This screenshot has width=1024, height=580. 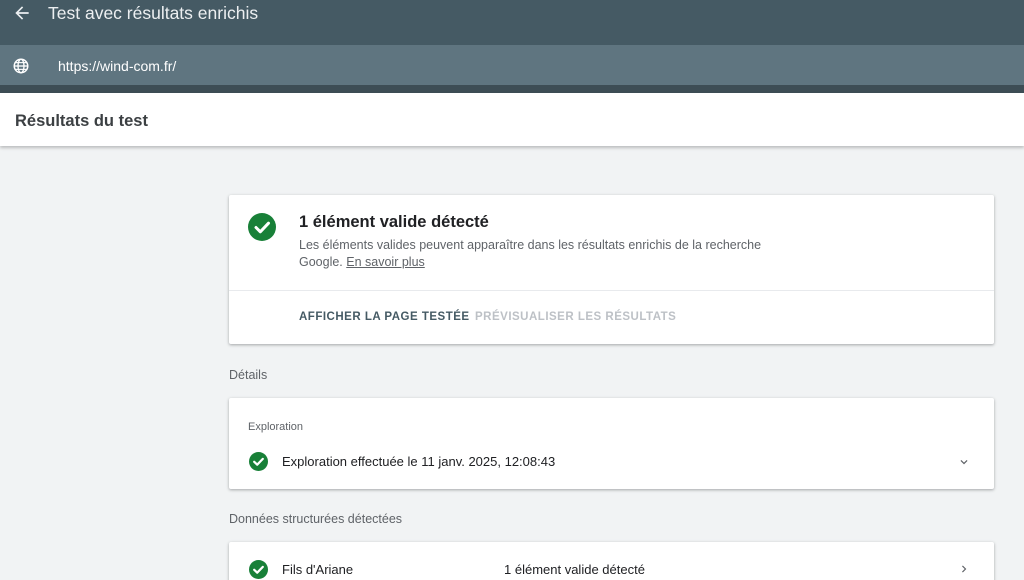 I want to click on card-divider, so click(x=611, y=290).